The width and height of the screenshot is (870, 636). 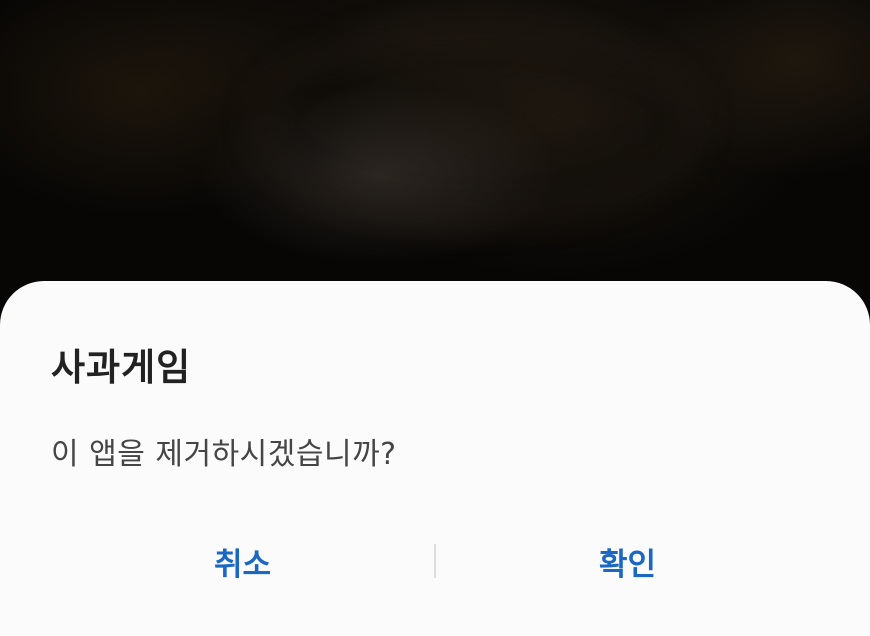 What do you see at coordinates (435, 561) in the screenshot?
I see `dialog-actions: 취소 확인` at bounding box center [435, 561].